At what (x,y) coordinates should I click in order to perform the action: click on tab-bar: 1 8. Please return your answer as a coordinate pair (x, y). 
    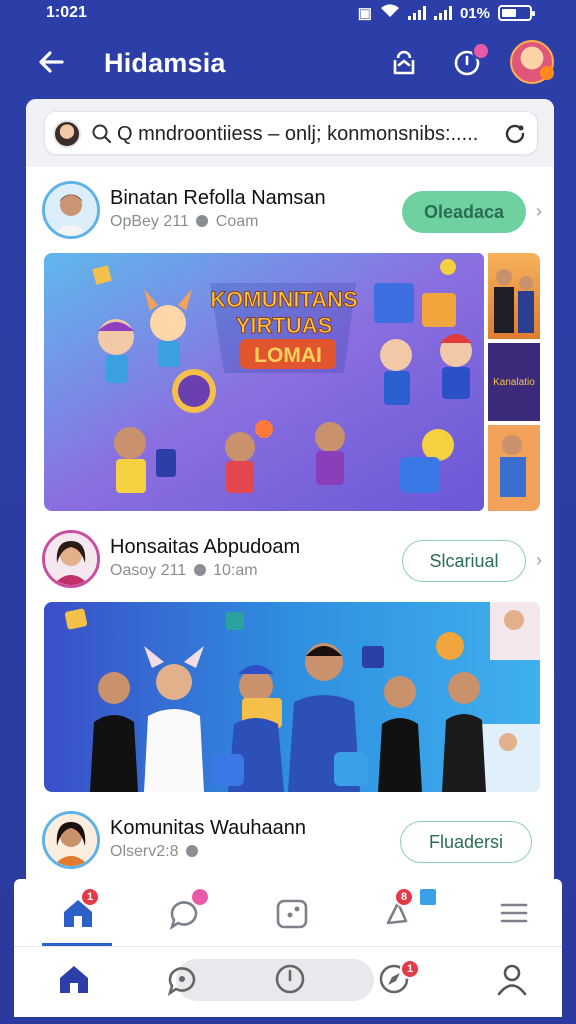
    Looking at the image, I should click on (288, 913).